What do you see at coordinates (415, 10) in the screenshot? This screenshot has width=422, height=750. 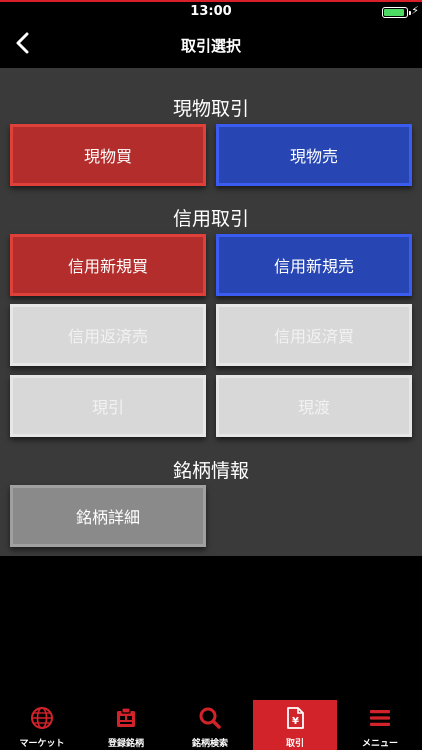 I see `charging-icon: ⚡` at bounding box center [415, 10].